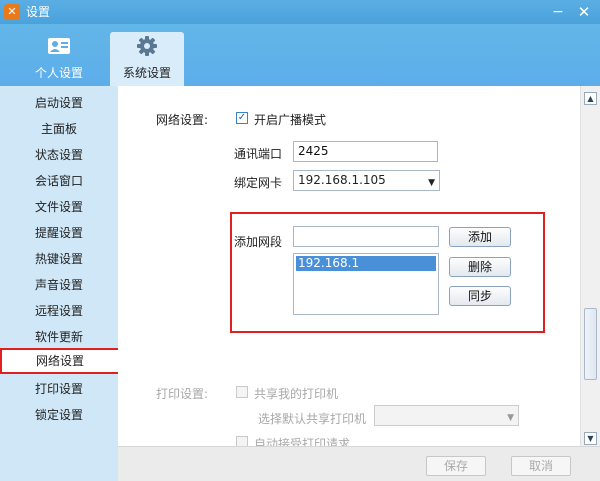 The height and width of the screenshot is (481, 600). I want to click on delete-segment-button: 删除, so click(480, 267).